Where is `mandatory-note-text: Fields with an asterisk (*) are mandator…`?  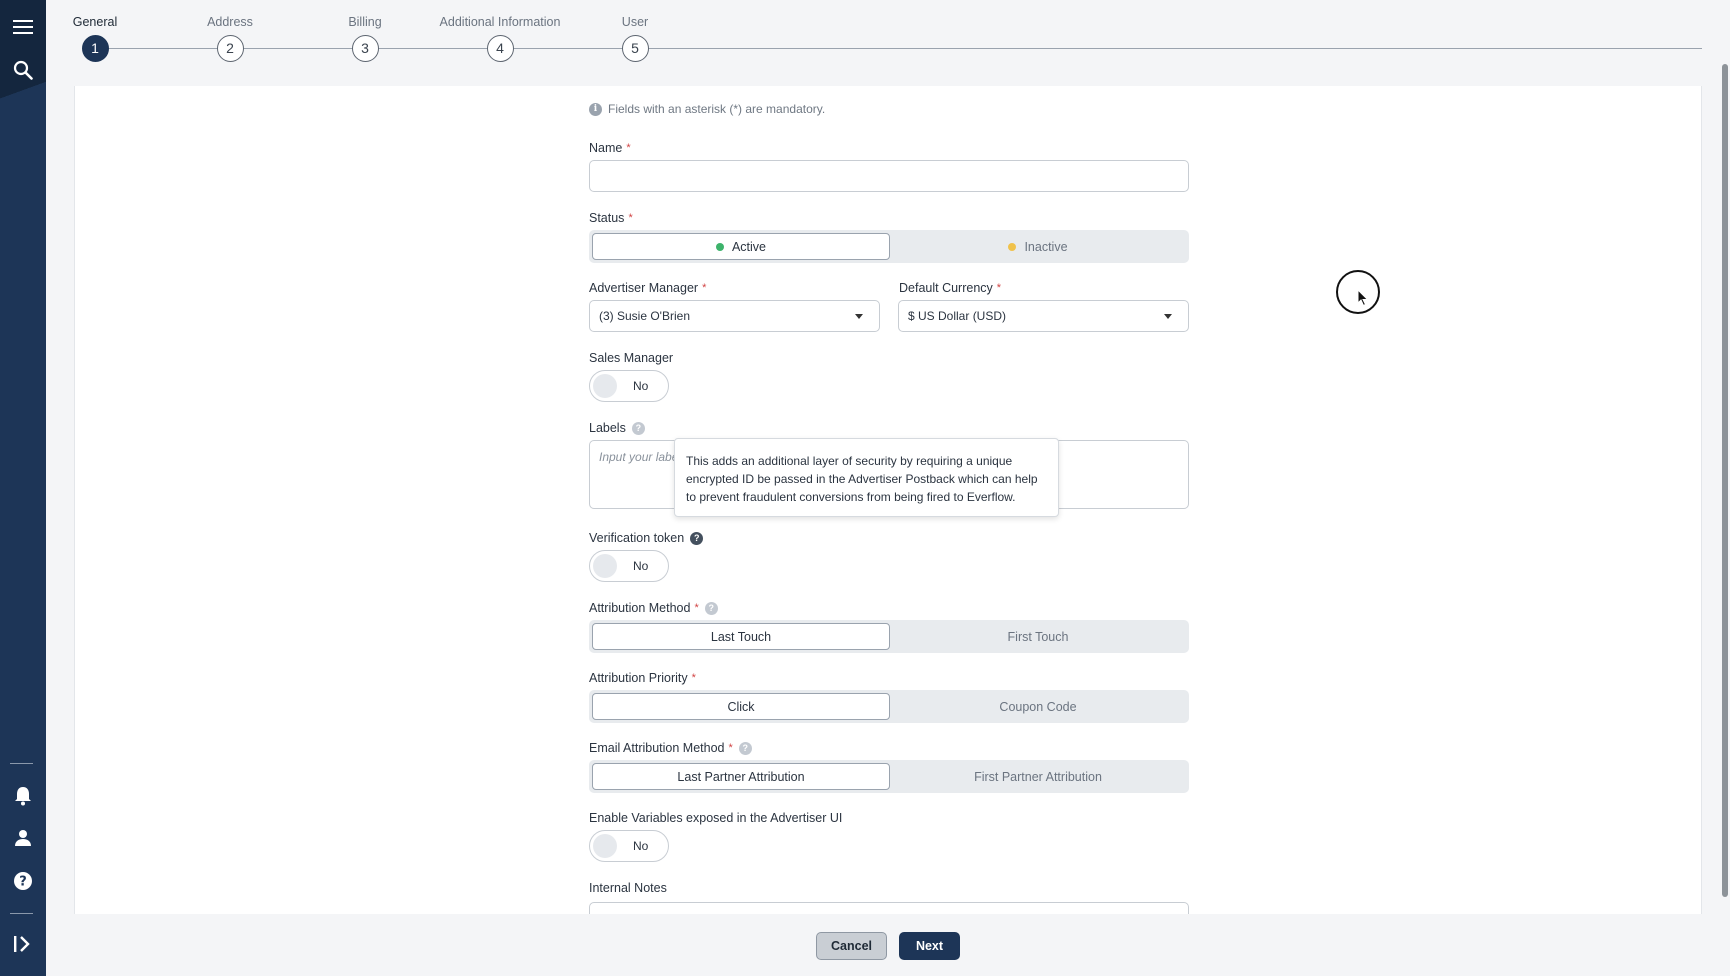
mandatory-note-text: Fields with an asterisk (*) are mandator… is located at coordinates (717, 109).